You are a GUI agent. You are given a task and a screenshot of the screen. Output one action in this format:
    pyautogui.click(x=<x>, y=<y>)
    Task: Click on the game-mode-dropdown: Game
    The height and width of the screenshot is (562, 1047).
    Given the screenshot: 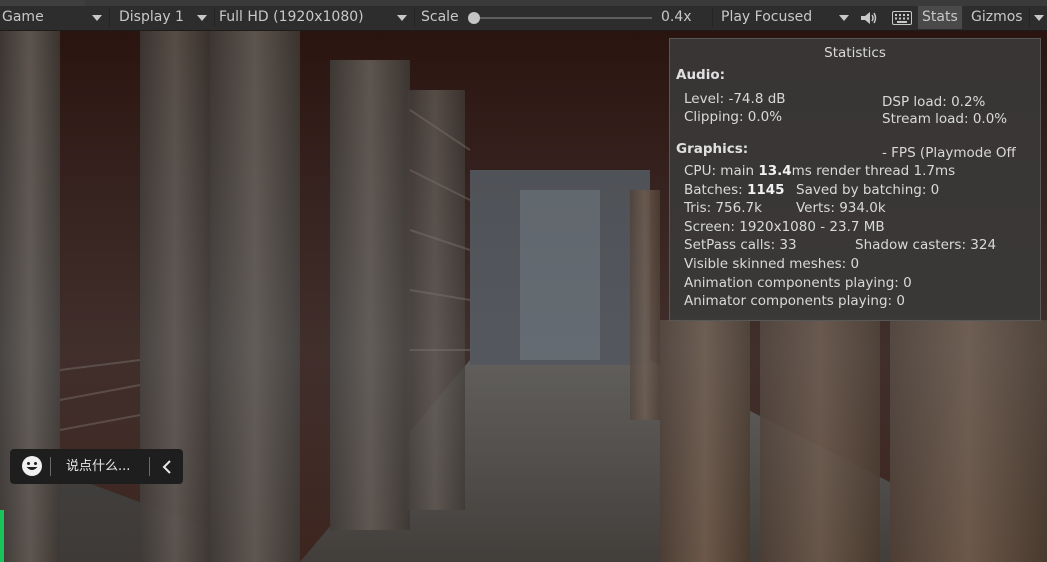 What is the action you would take?
    pyautogui.click(x=54, y=17)
    